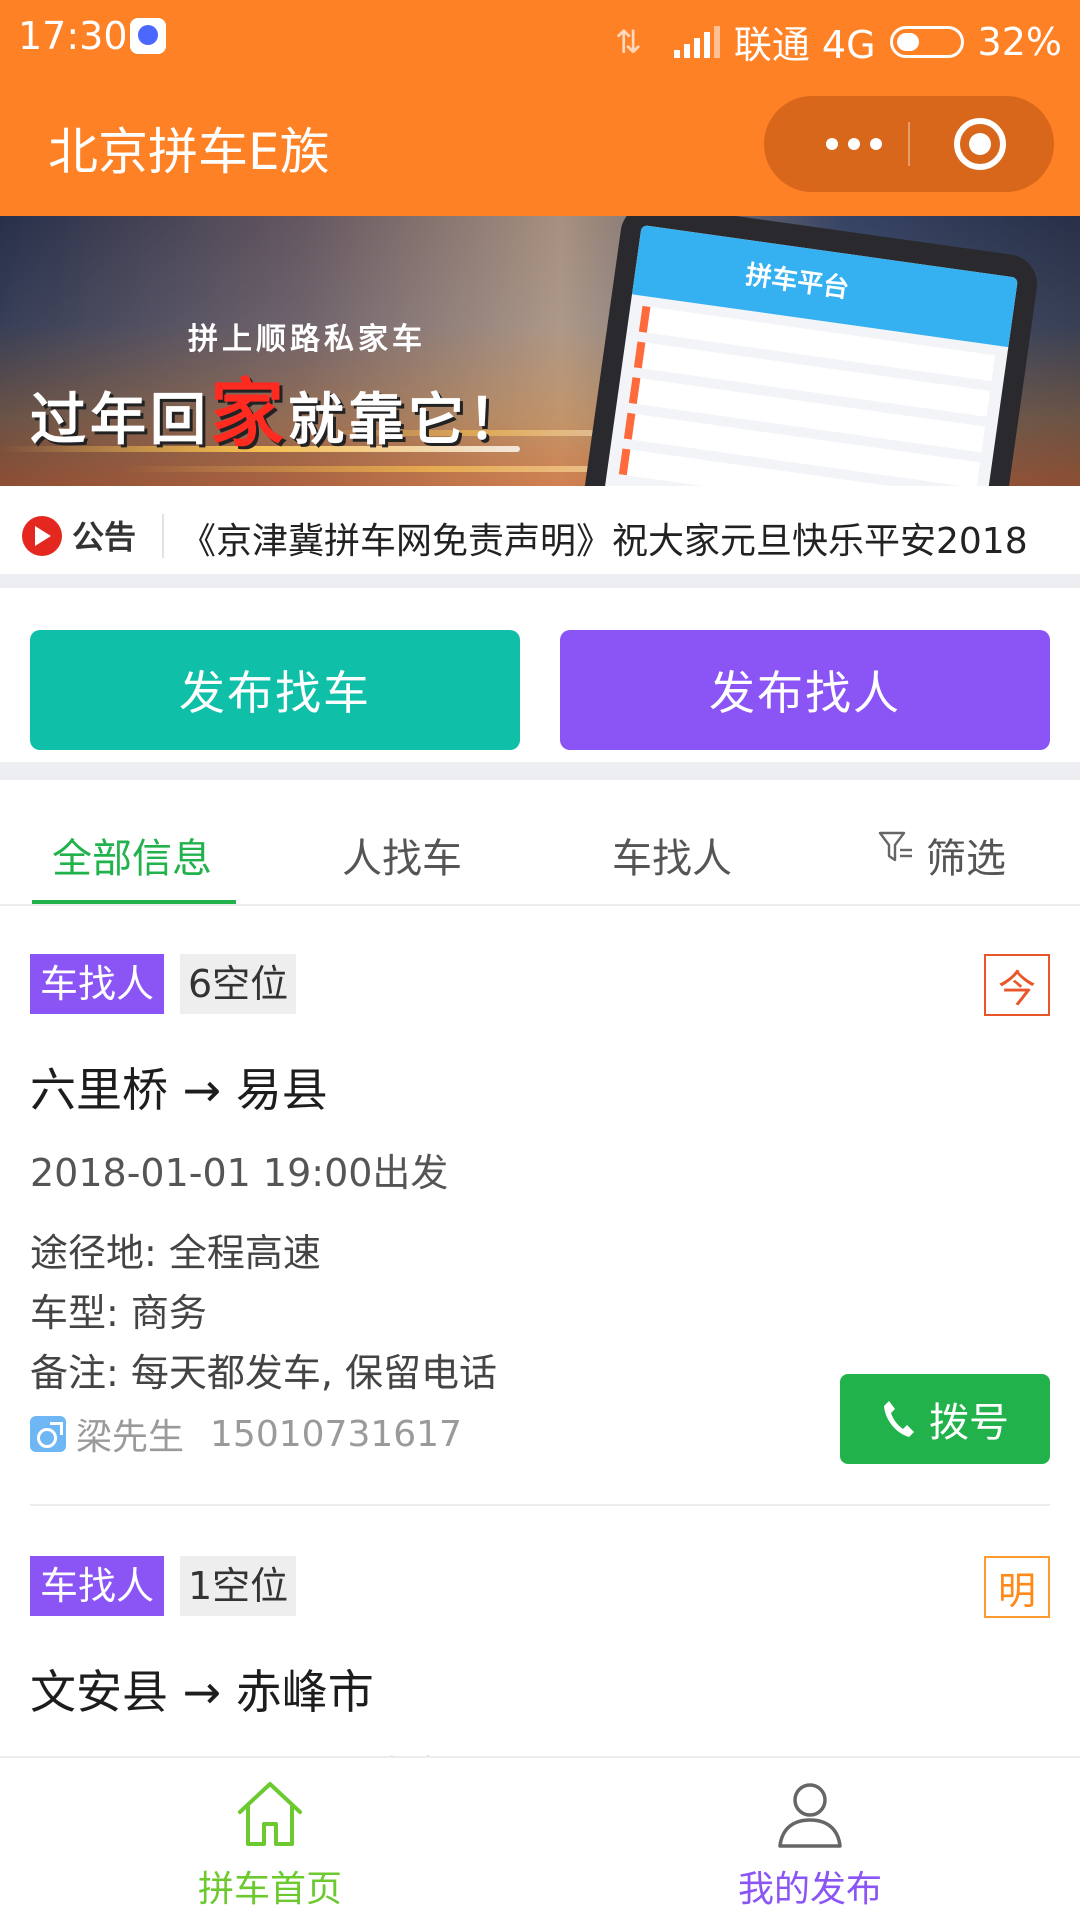 This screenshot has width=1080, height=1920. I want to click on announcement-icon, so click(42, 536).